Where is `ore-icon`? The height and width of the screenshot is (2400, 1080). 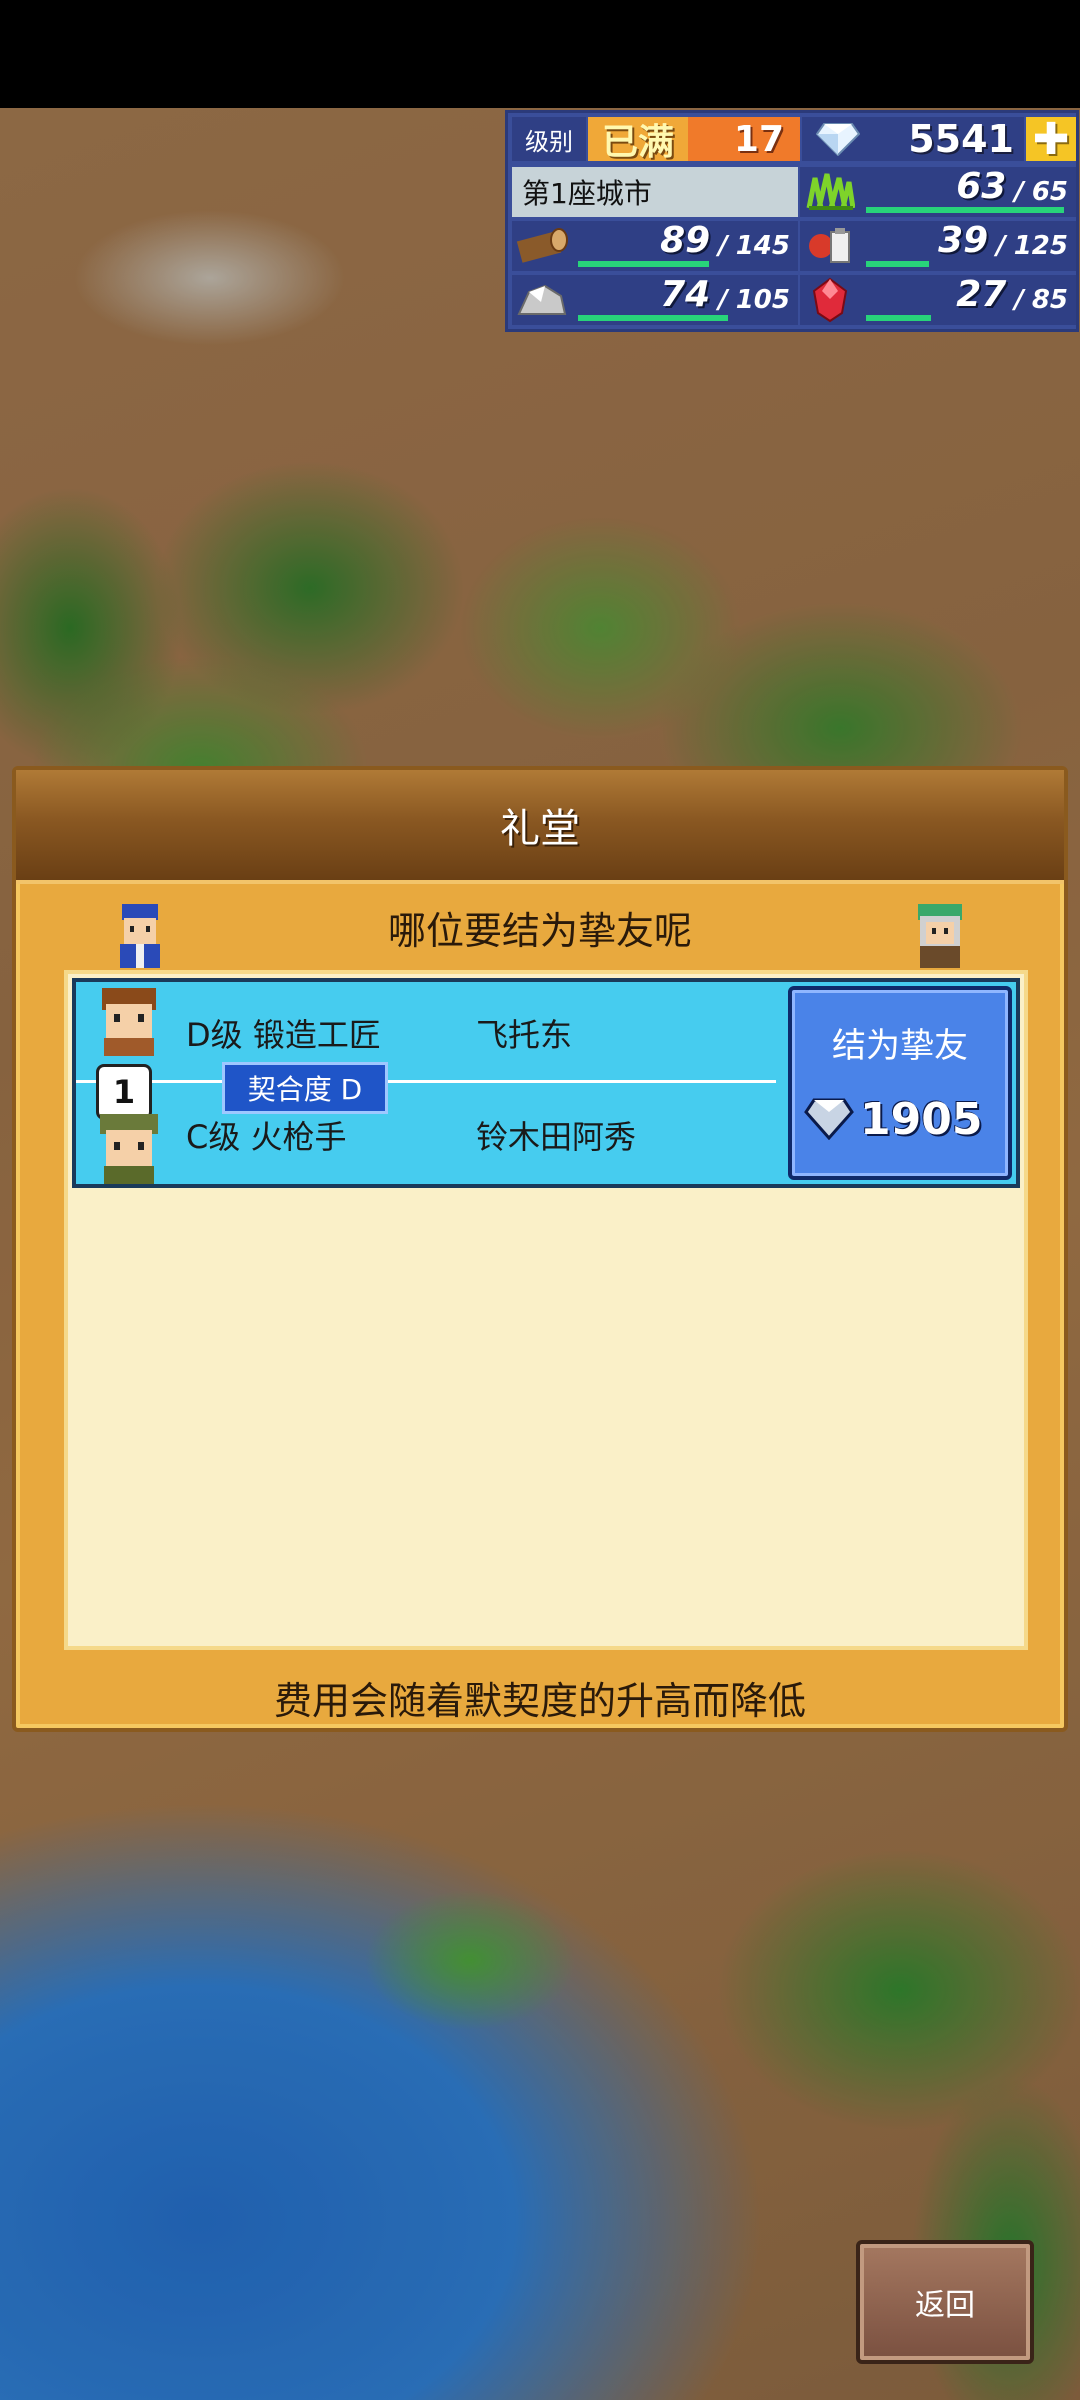 ore-icon is located at coordinates (542, 300).